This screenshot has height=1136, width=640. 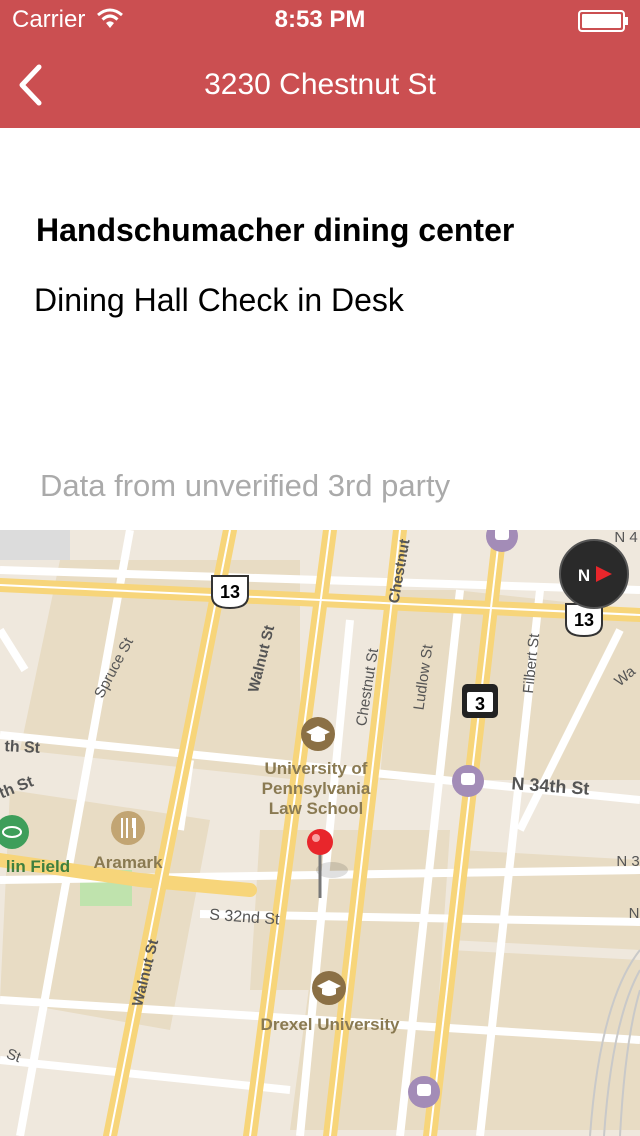 I want to click on status-bar: Carrier 8:53 PM, so click(x=320, y=20).